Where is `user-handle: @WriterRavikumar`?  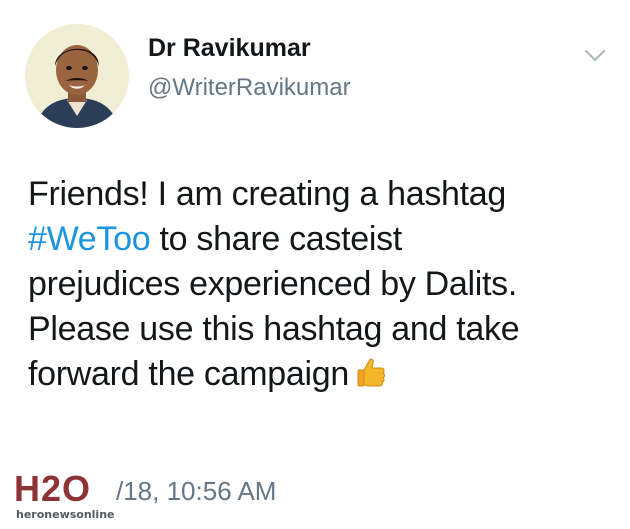 user-handle: @WriterRavikumar is located at coordinates (249, 88).